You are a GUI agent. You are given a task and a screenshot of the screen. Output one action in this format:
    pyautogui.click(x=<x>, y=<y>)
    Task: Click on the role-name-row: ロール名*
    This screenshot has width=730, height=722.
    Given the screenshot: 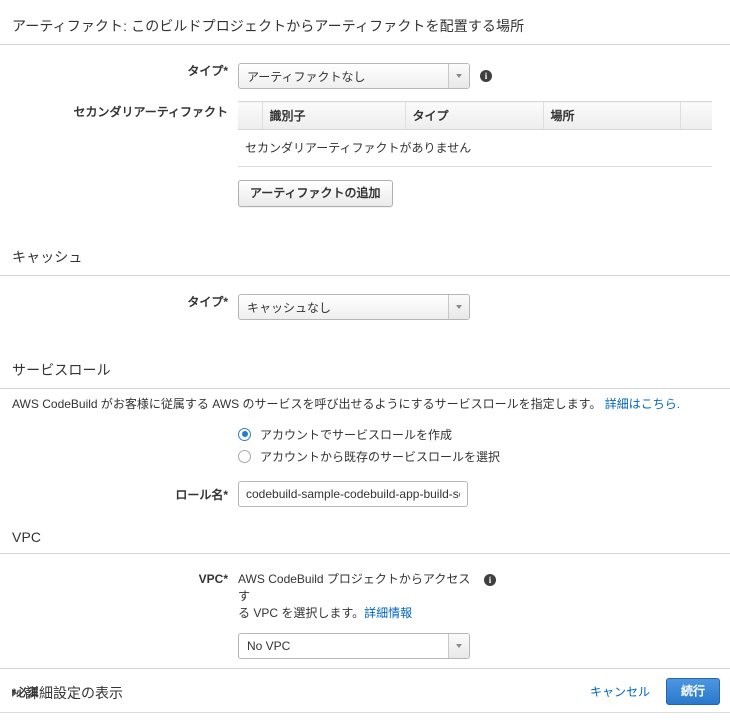 What is the action you would take?
    pyautogui.click(x=365, y=494)
    